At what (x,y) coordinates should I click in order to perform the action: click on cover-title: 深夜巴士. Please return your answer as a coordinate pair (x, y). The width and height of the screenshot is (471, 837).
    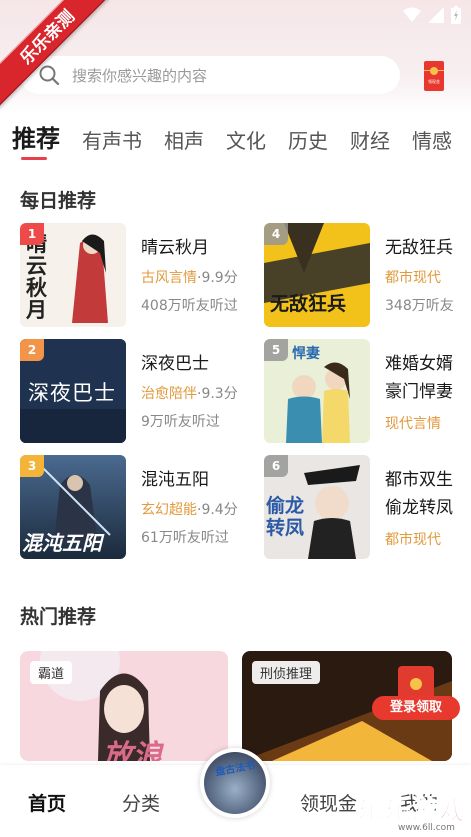
    Looking at the image, I should click on (72, 393).